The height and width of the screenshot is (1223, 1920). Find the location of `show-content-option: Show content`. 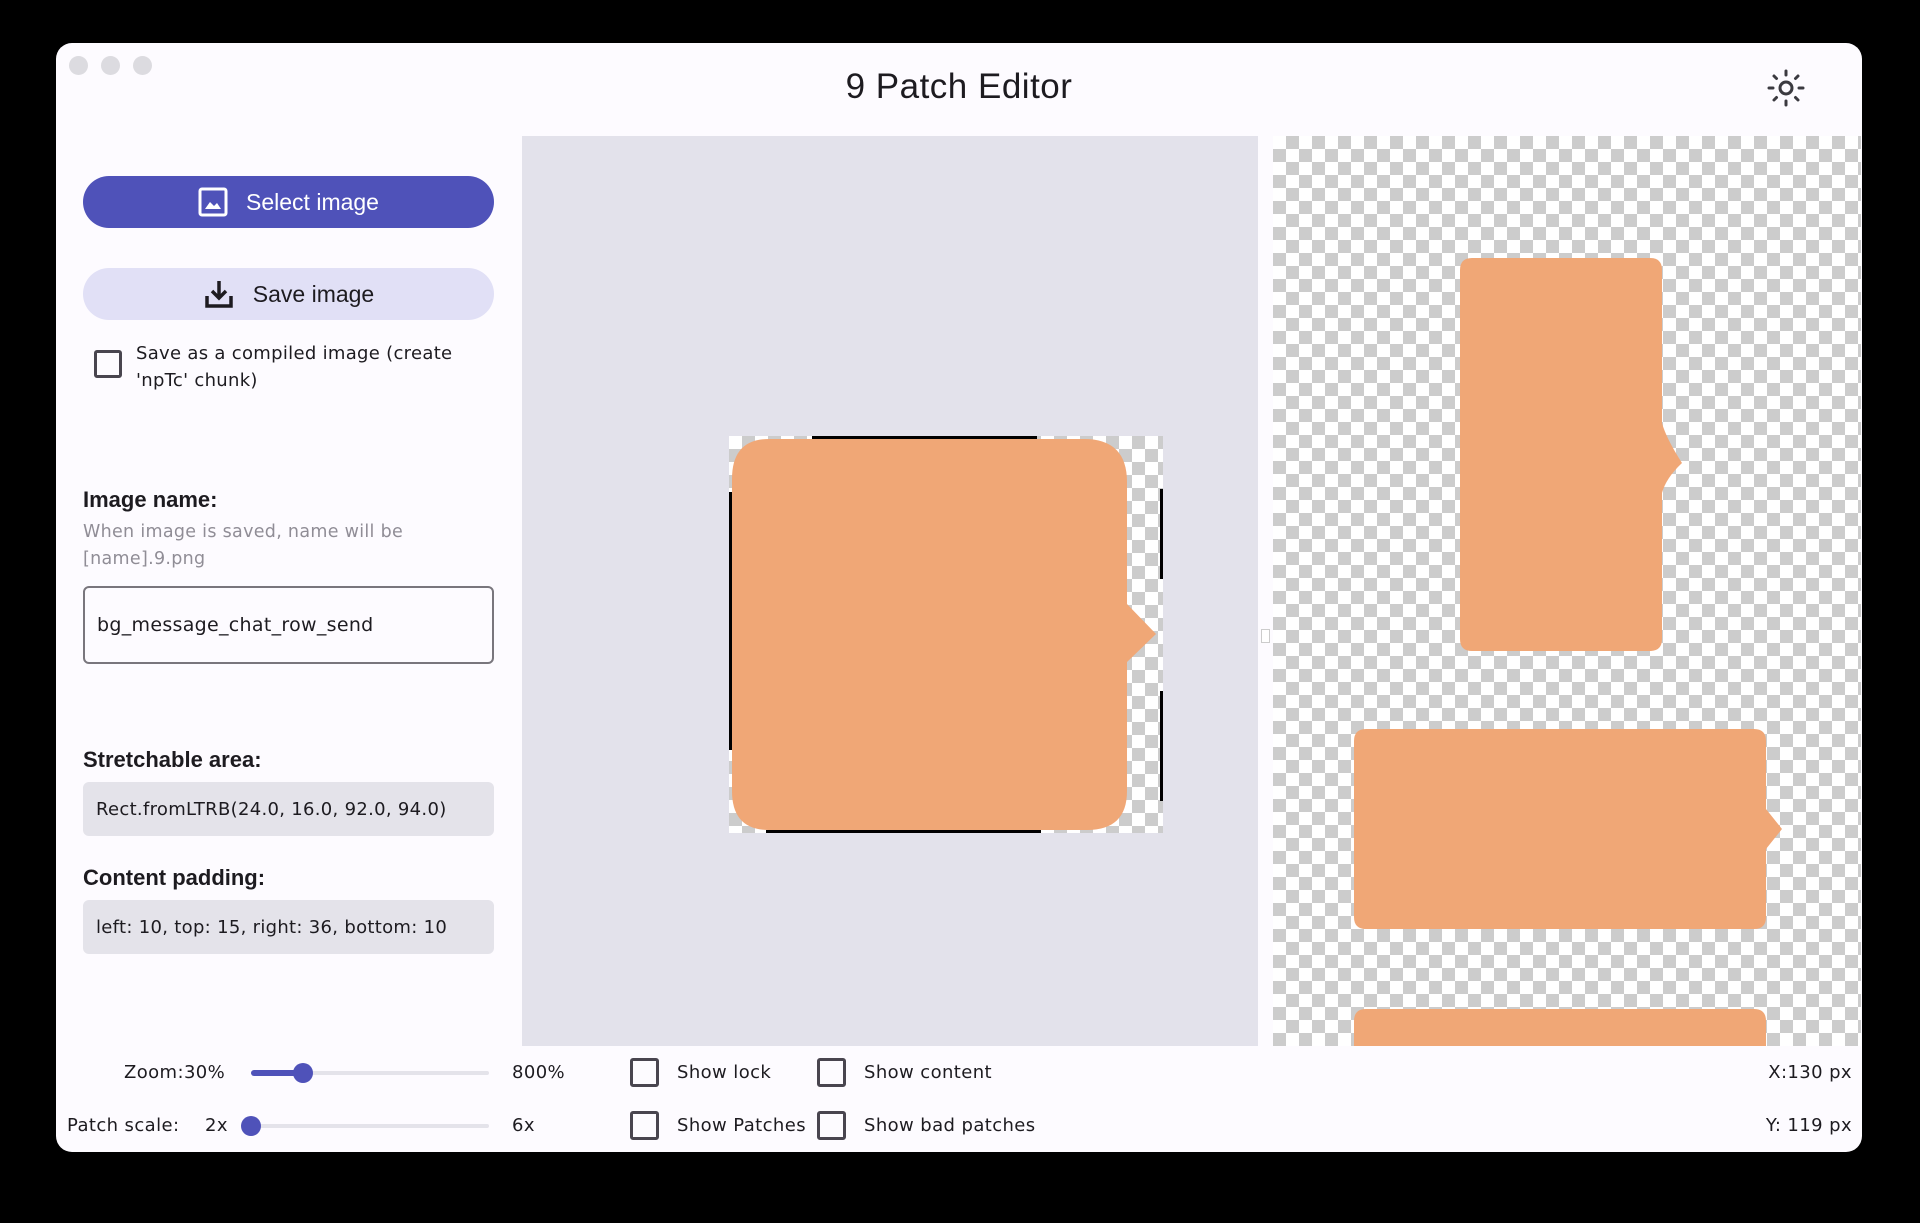

show-content-option: Show content is located at coordinates (904, 1072).